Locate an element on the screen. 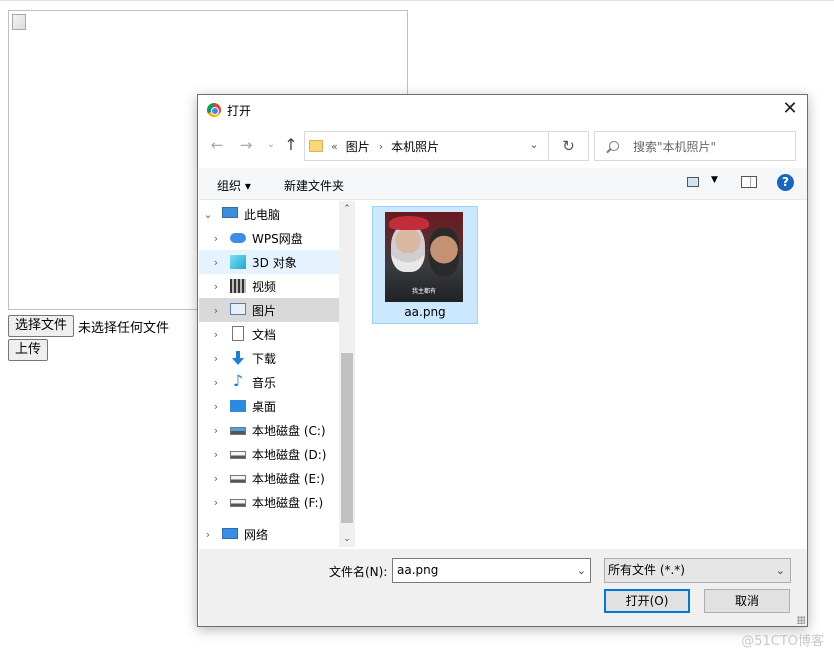  address-bar: « 图片 › 本机照片 ⌄ ↻ is located at coordinates (446, 146).